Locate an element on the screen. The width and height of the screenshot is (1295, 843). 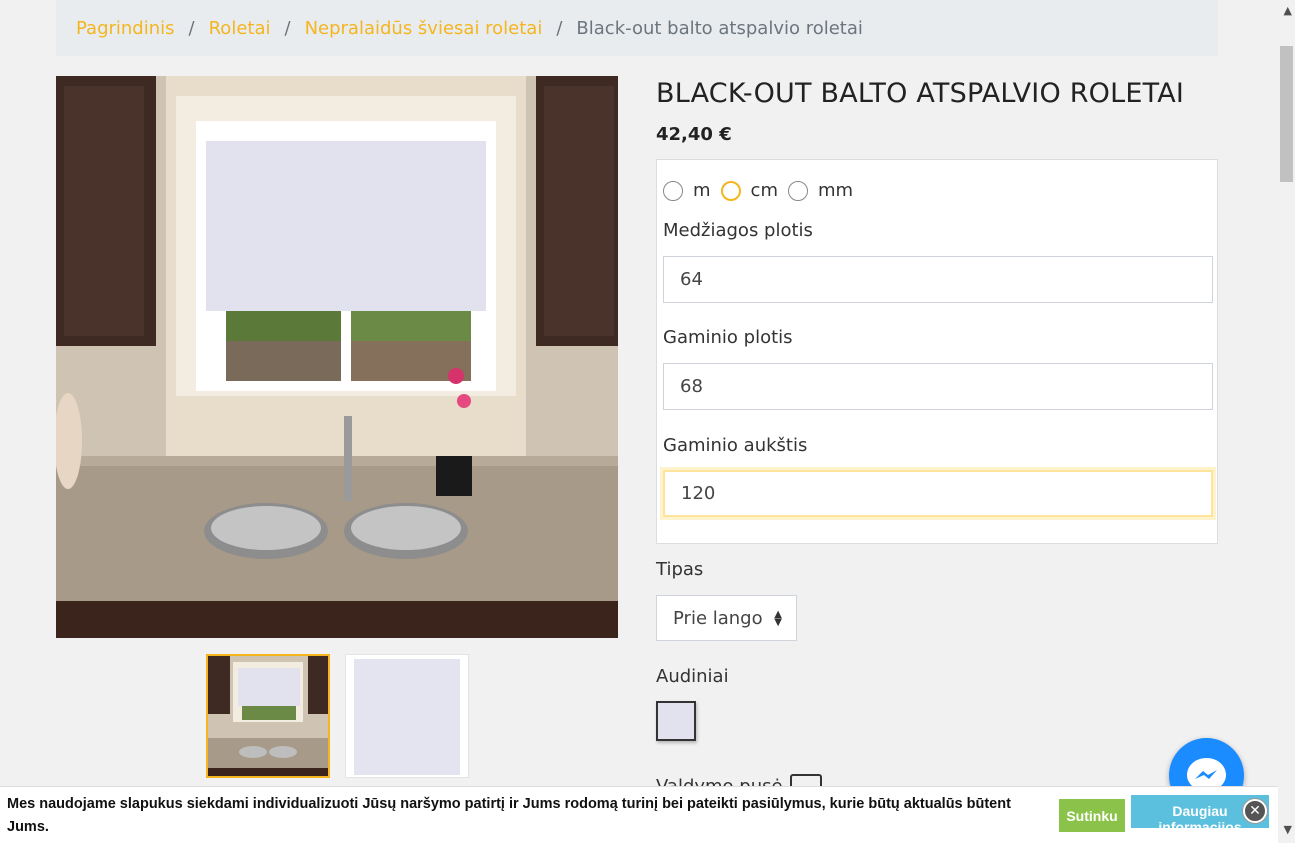
type-select: Prie lango ▲ ▼ is located at coordinates (726, 618).